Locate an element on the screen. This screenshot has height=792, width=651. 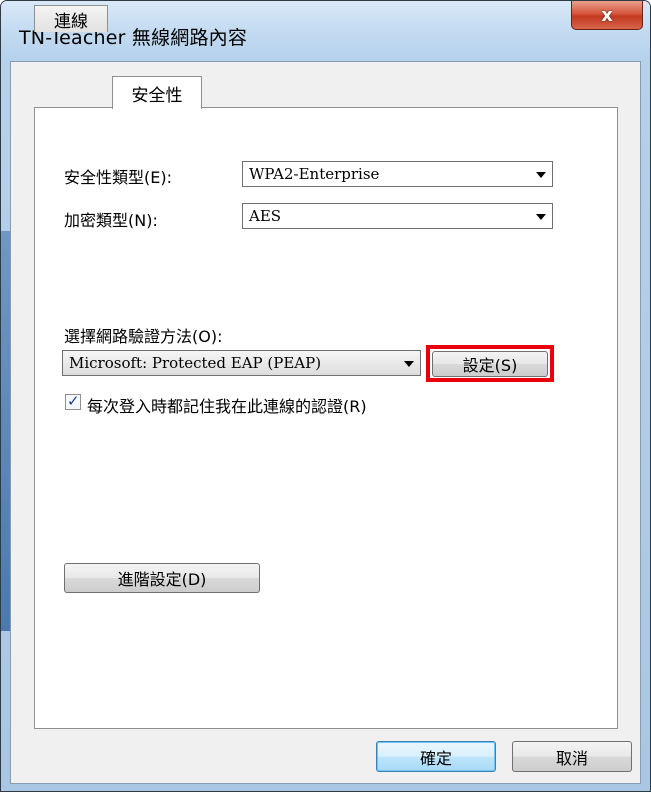
ok-button-label: 確定 is located at coordinates (435, 758).